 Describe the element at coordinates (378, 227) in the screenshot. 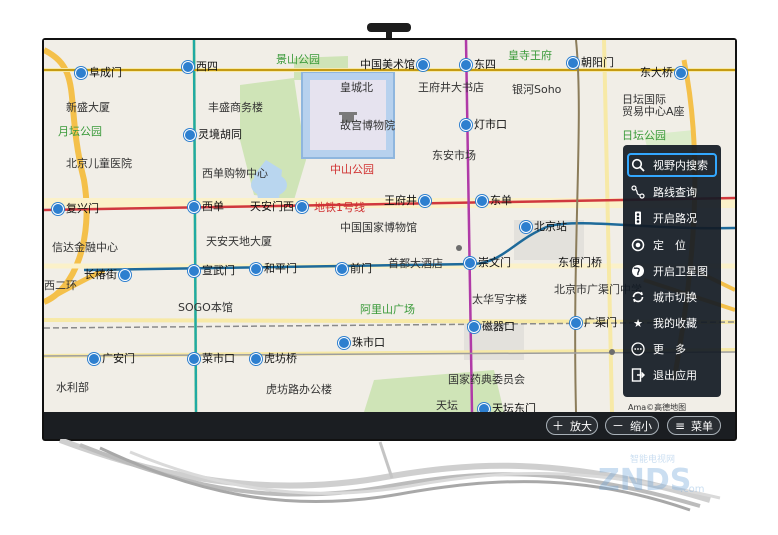

I see `map-label: 中国国家博物馆` at that location.